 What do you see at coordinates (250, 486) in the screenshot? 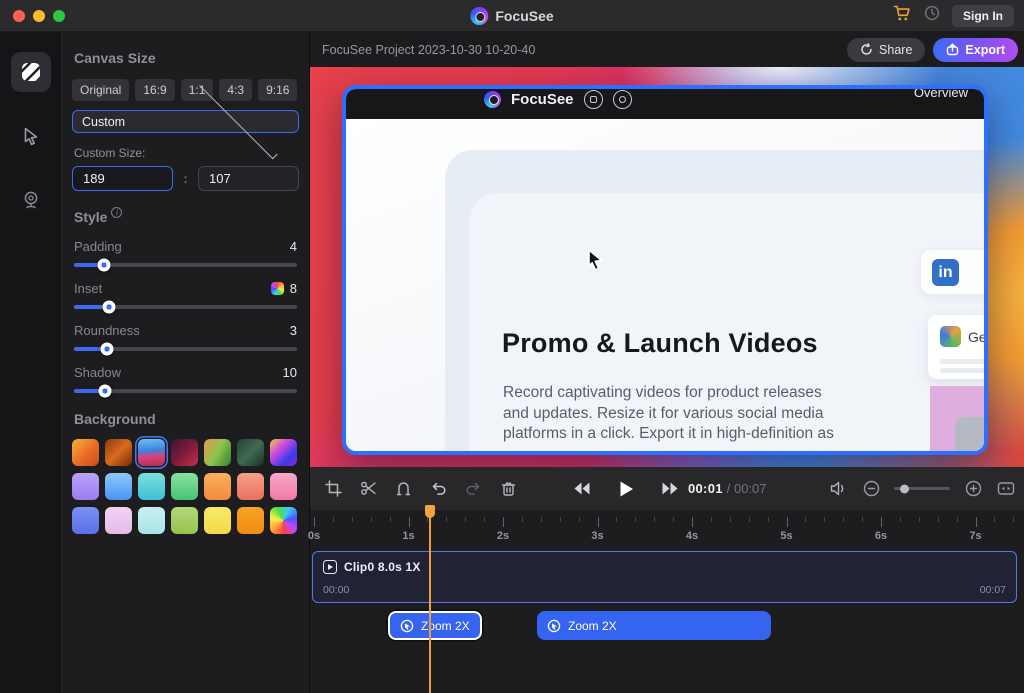
I see `background-swatch-salmon` at bounding box center [250, 486].